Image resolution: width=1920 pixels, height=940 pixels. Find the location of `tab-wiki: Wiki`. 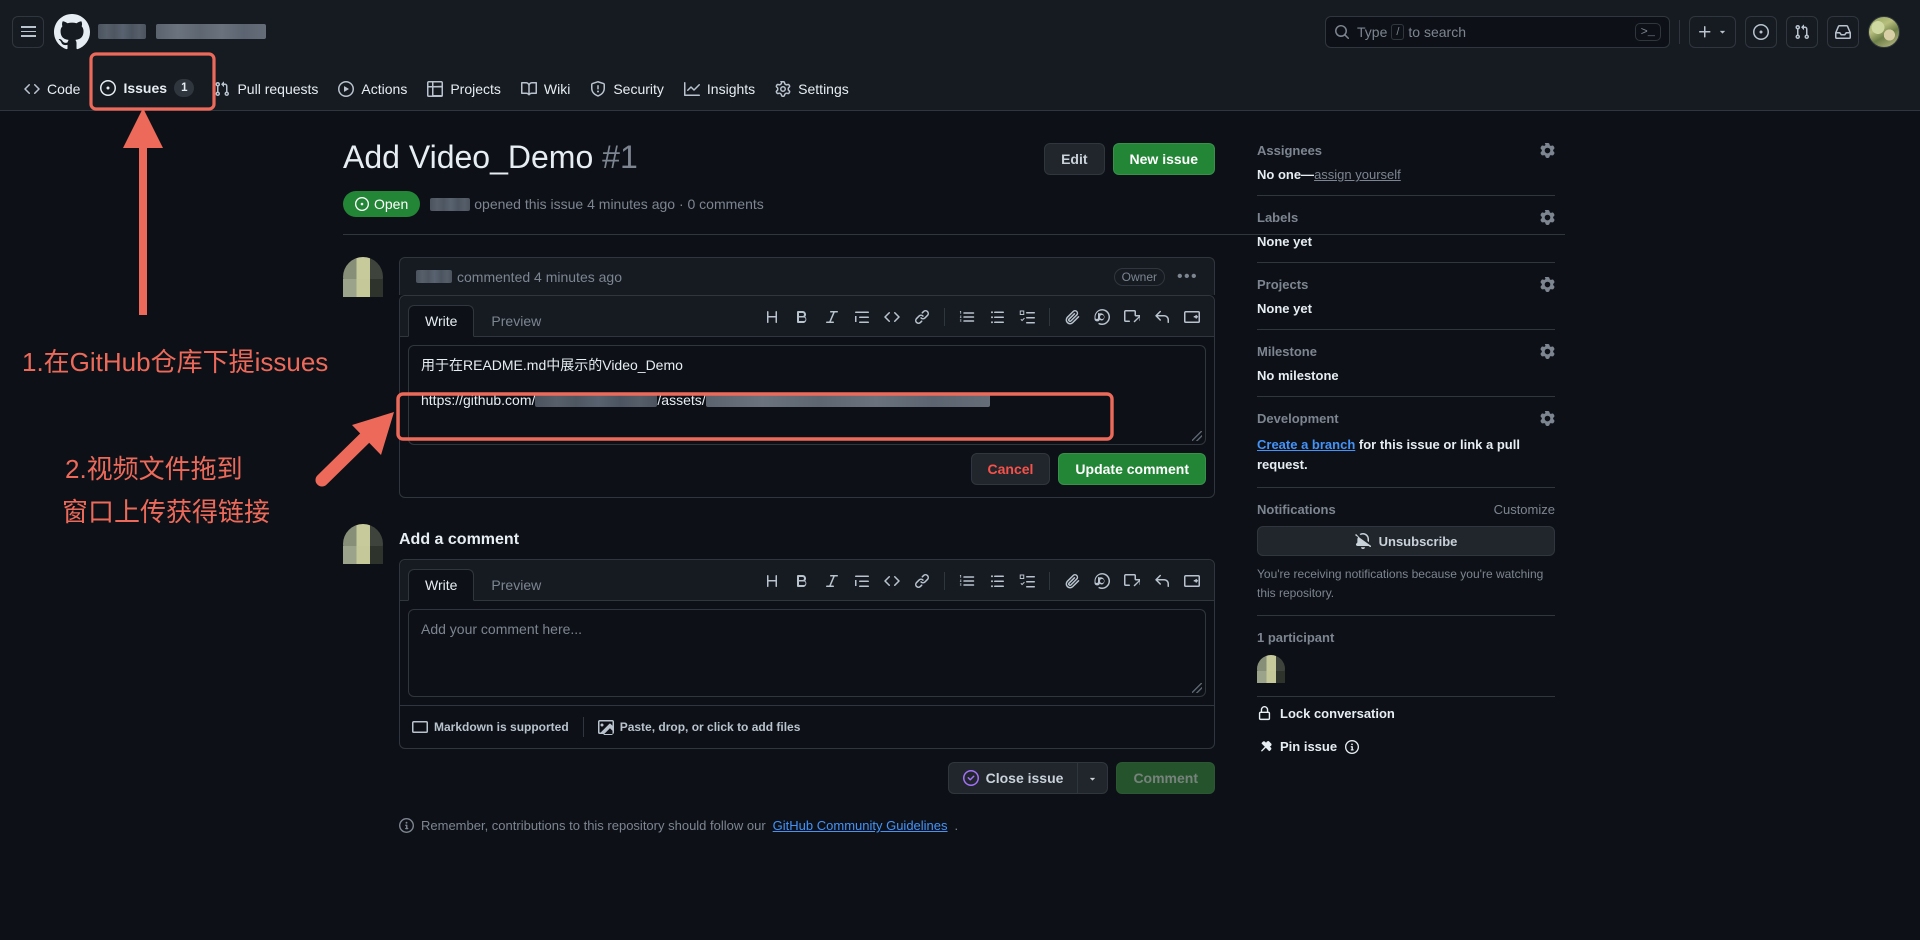

tab-wiki: Wiki is located at coordinates (545, 95).